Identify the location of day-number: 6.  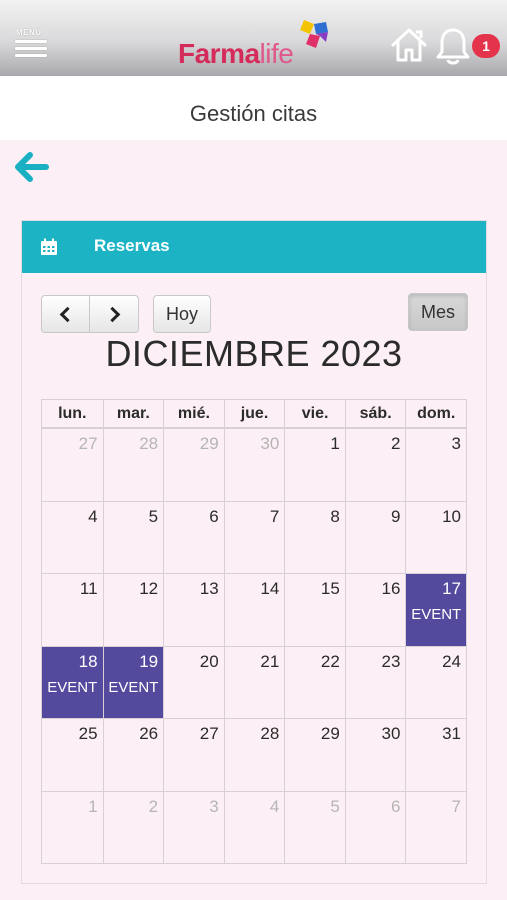
(395, 806).